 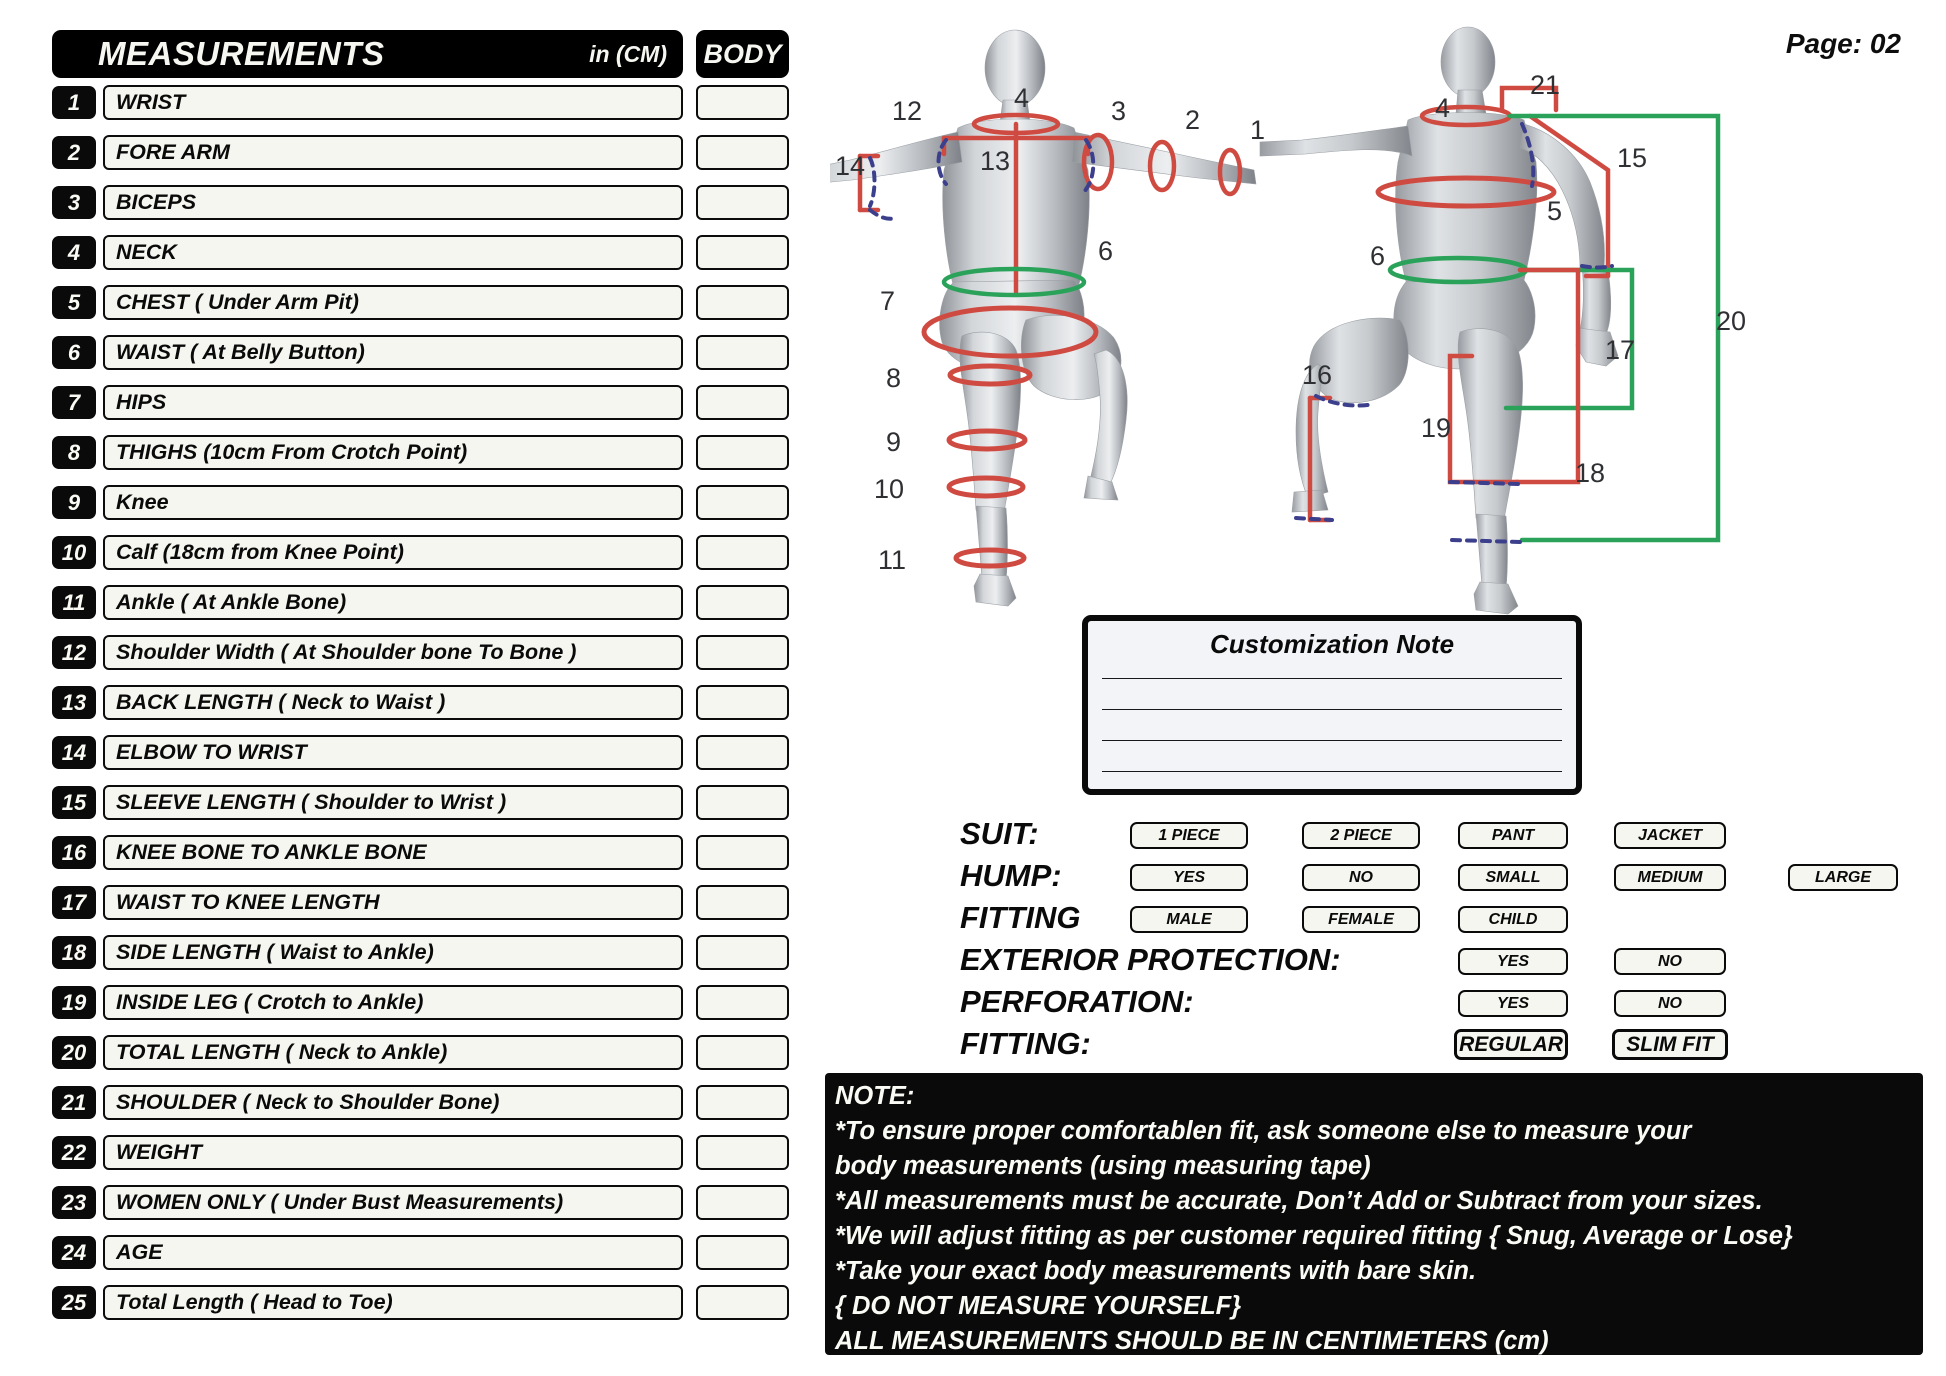 I want to click on option-button: MALE, so click(x=1189, y=919).